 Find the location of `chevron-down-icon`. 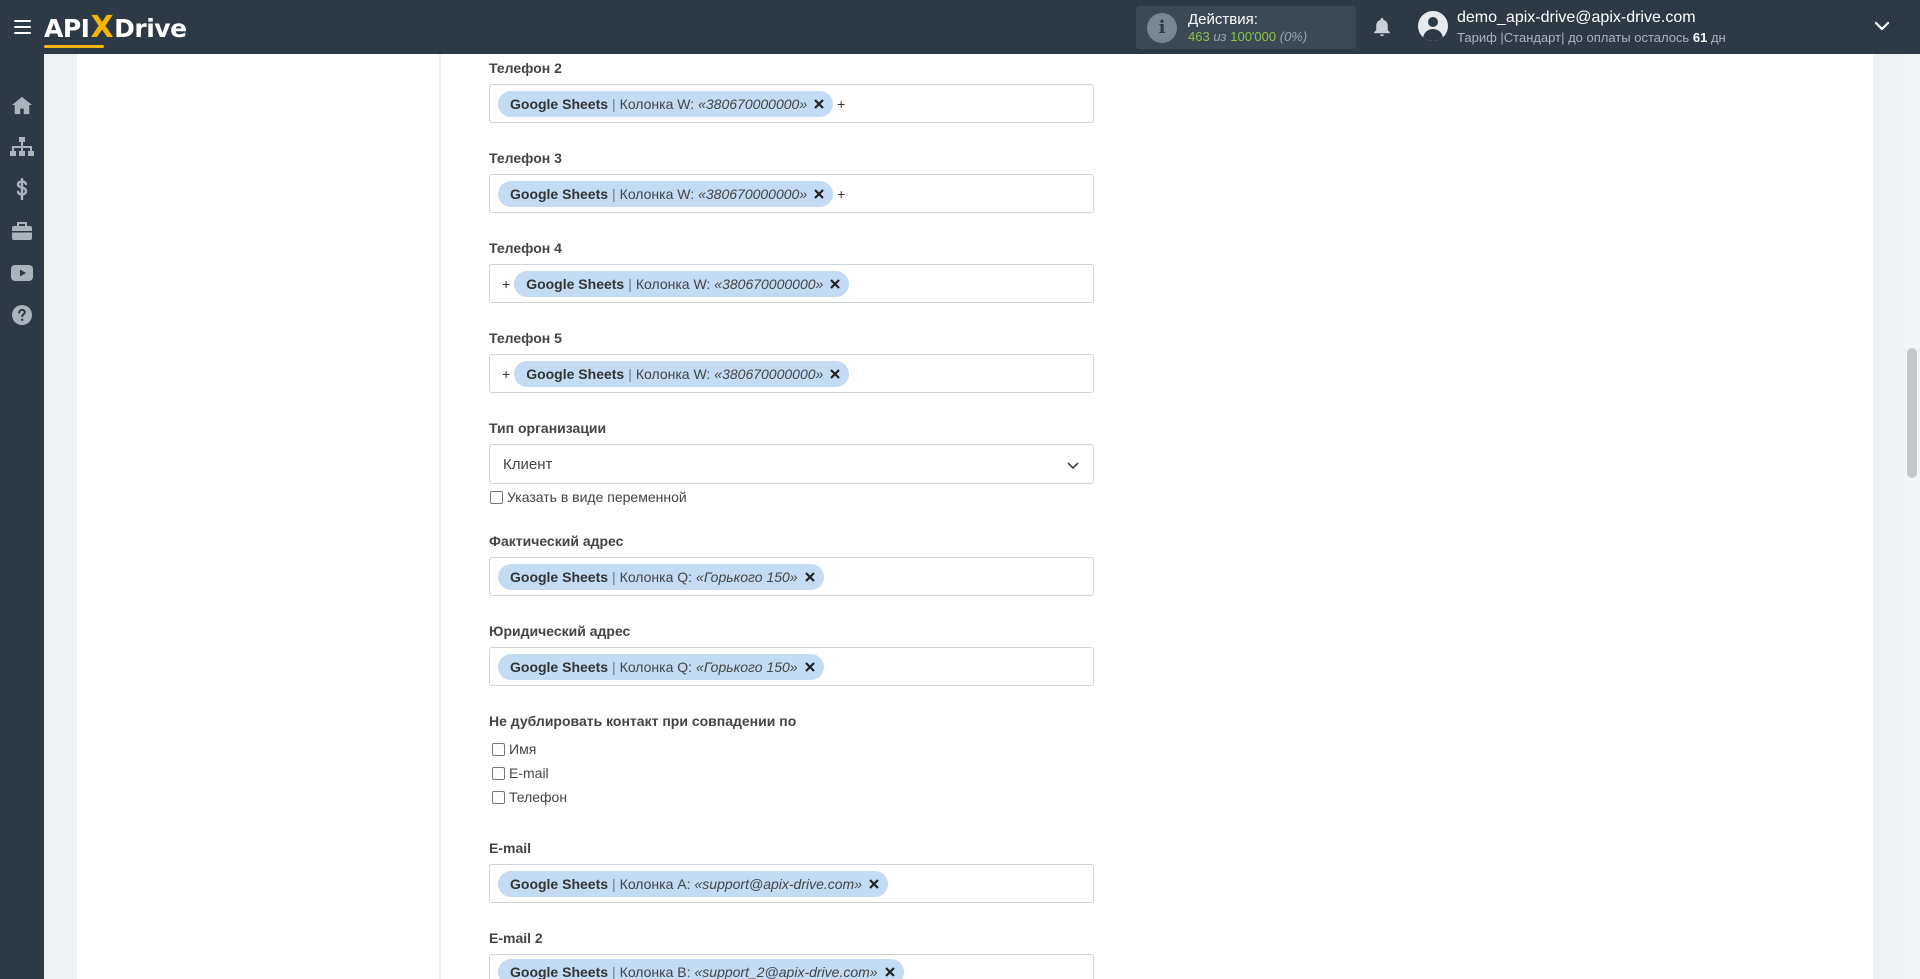

chevron-down-icon is located at coordinates (1882, 26).